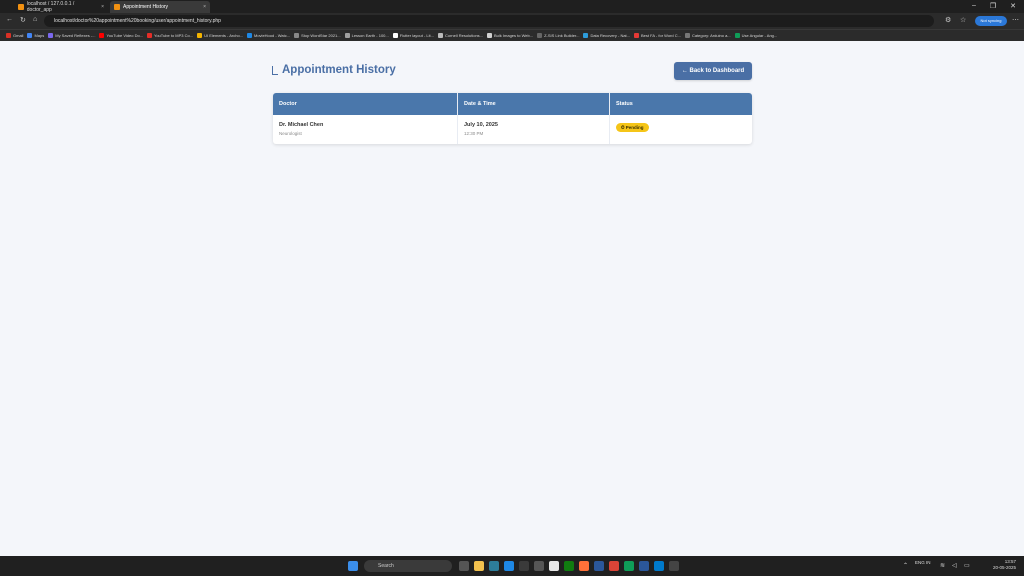  What do you see at coordinates (23, 20) in the screenshot?
I see `refresh-icon: ↻` at bounding box center [23, 20].